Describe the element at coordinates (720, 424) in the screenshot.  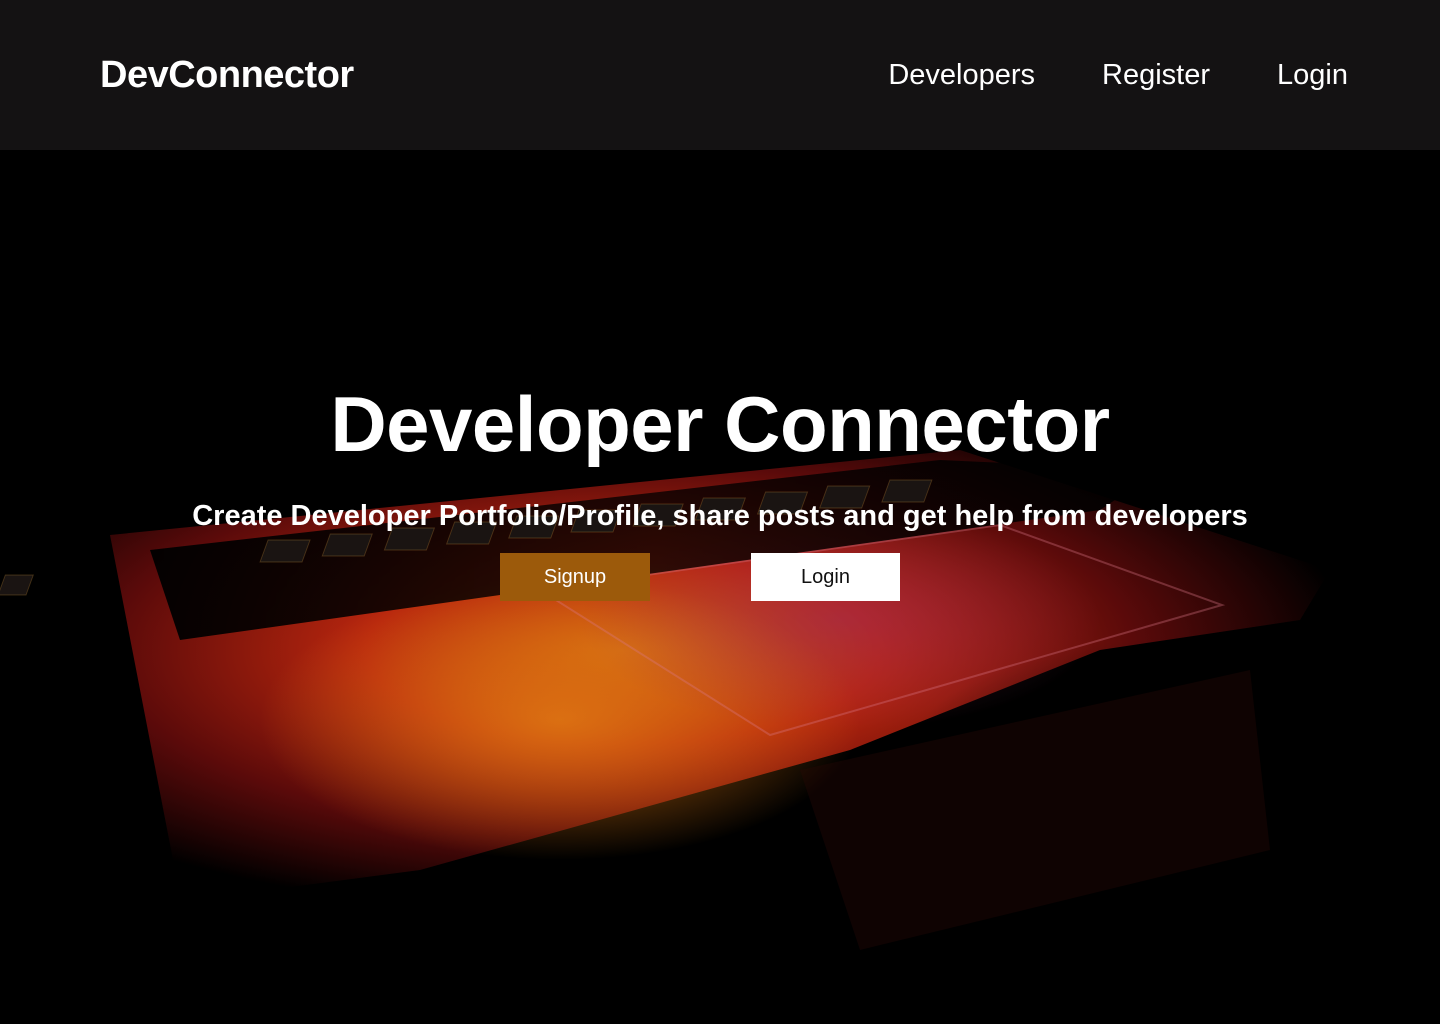
I see `hero-title: Developer Connector` at that location.